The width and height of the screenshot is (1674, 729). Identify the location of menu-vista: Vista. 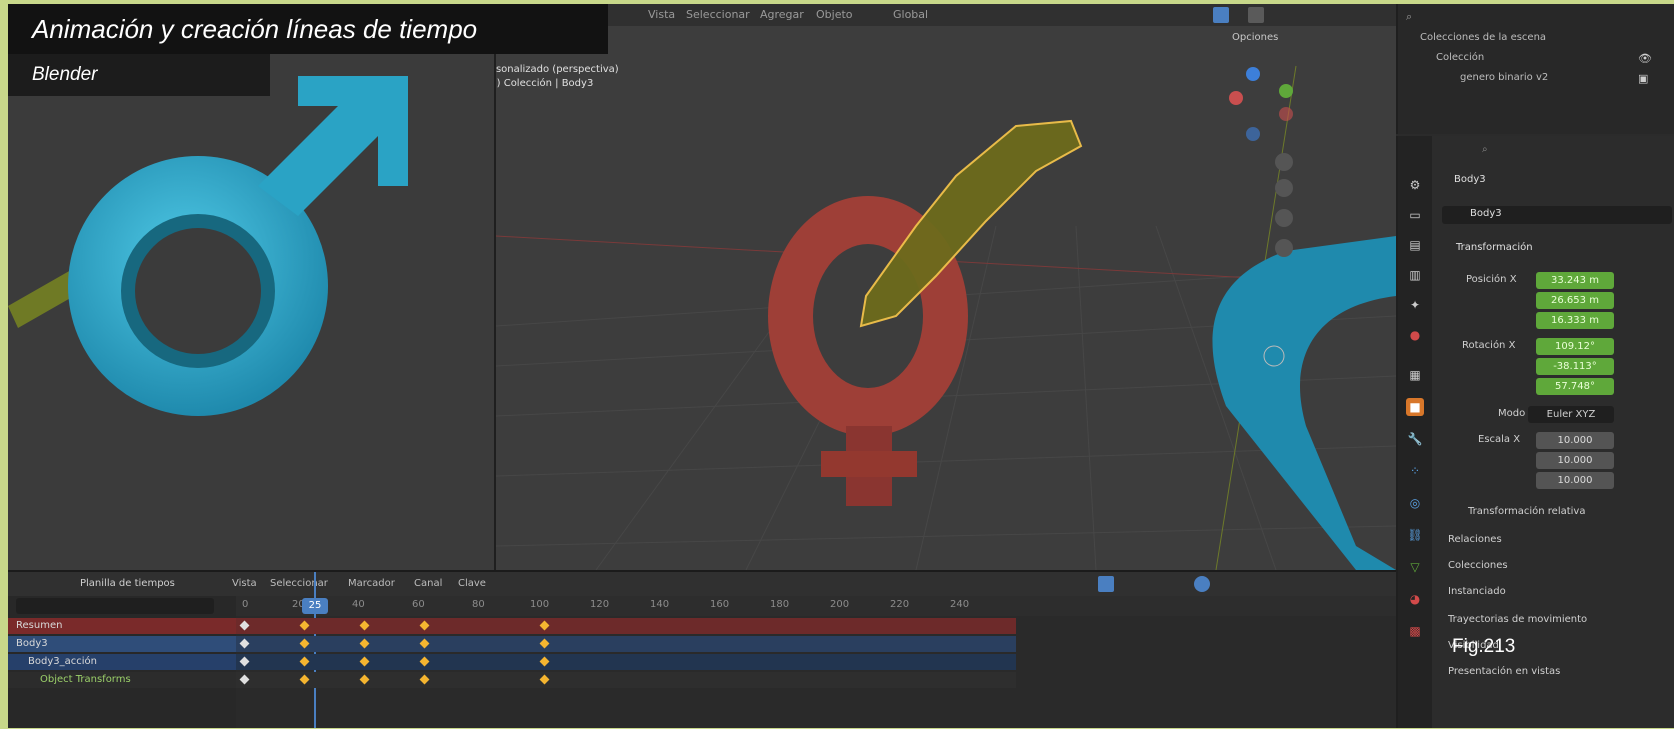
(661, 14).